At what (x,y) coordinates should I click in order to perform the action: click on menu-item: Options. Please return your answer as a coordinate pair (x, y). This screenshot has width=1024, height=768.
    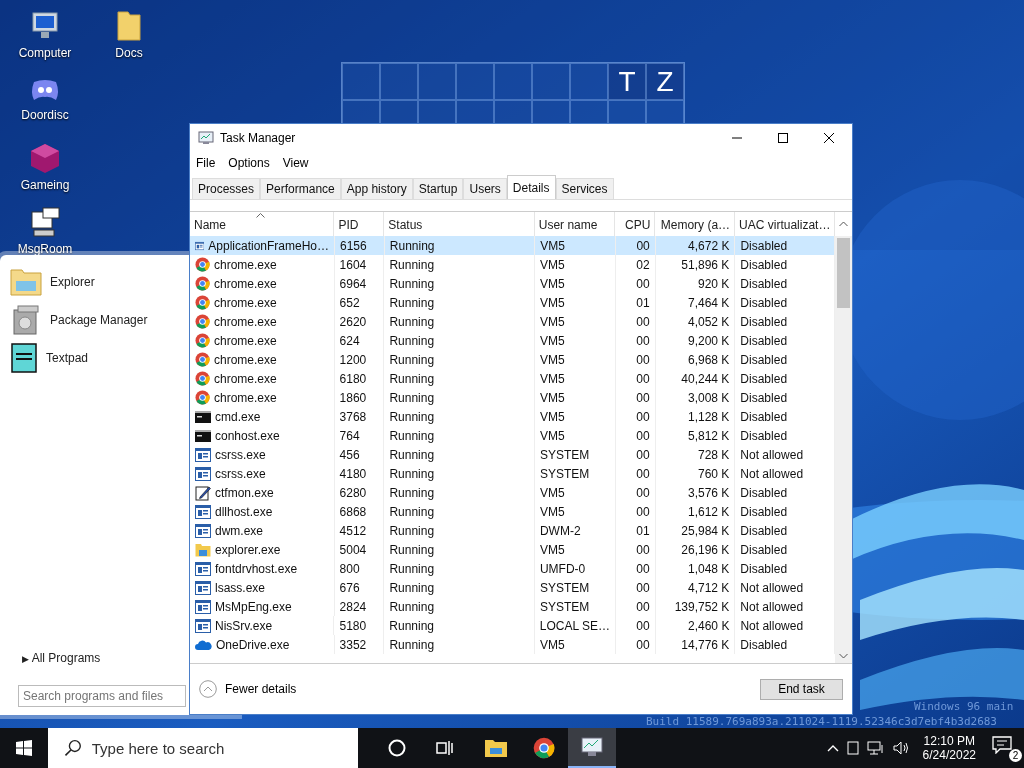
    Looking at the image, I should click on (249, 163).